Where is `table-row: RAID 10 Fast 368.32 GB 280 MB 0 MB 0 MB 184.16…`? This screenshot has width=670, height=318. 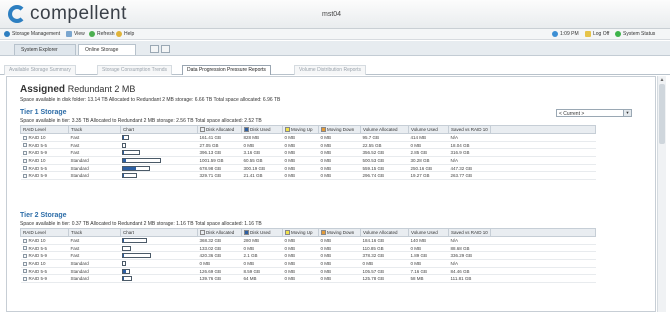 table-row: RAID 10 Fast 368.32 GB 280 MB 0 MB 0 MB 184.16… is located at coordinates (308, 240).